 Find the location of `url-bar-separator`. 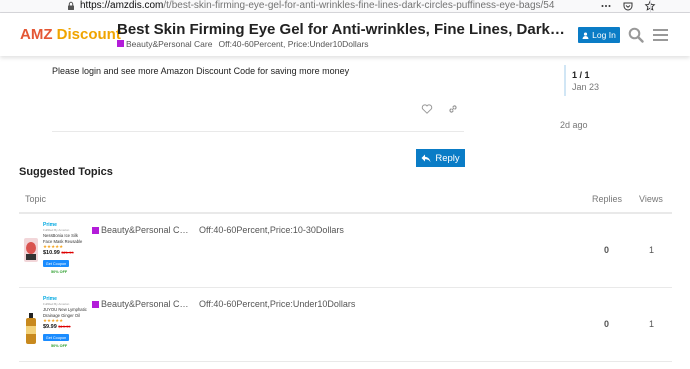

url-bar-separator is located at coordinates (650, 6).